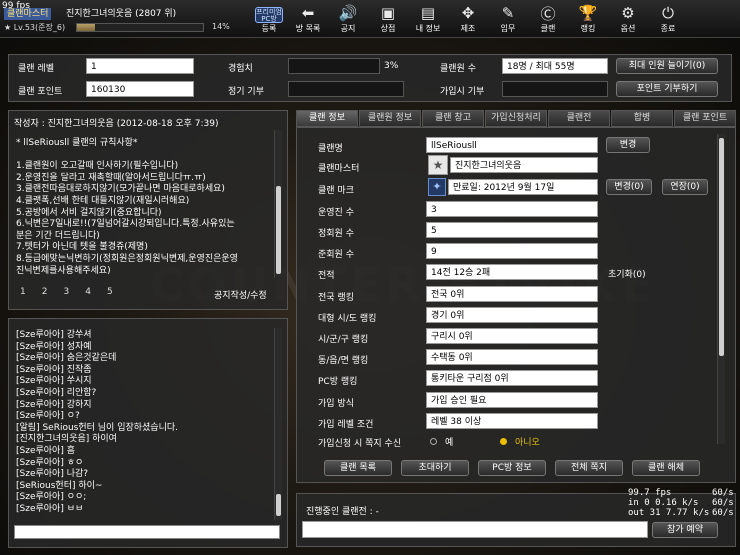 This screenshot has height=555, width=740. I want to click on trophy-icon: 🏆, so click(588, 13).